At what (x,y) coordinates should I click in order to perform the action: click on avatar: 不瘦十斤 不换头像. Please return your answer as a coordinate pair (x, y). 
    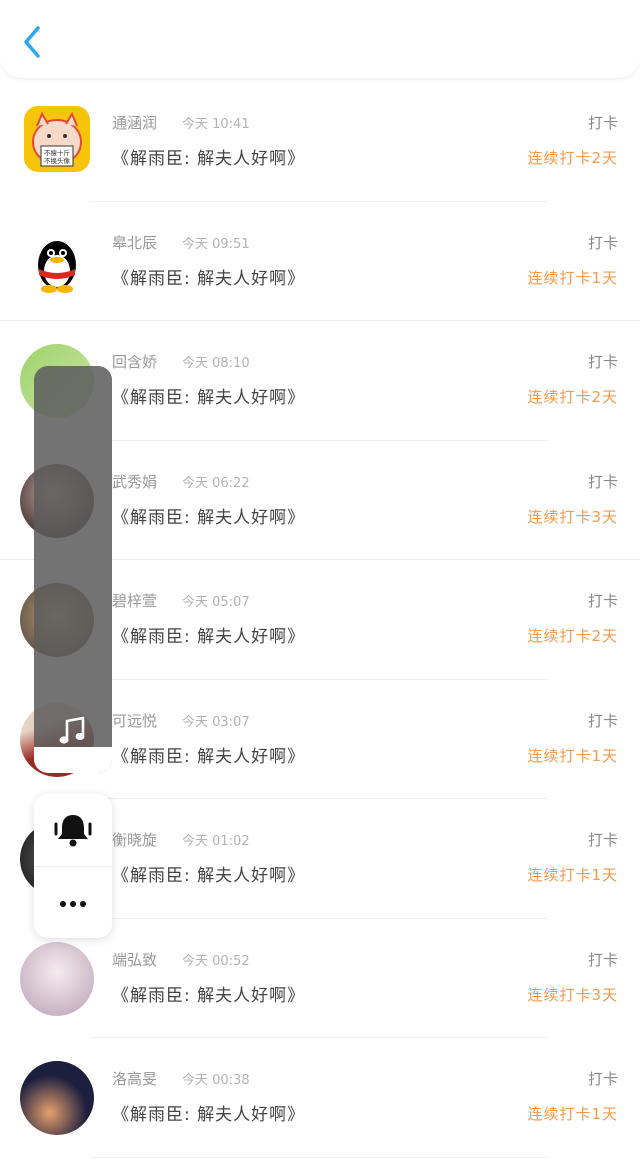
    Looking at the image, I should click on (57, 139).